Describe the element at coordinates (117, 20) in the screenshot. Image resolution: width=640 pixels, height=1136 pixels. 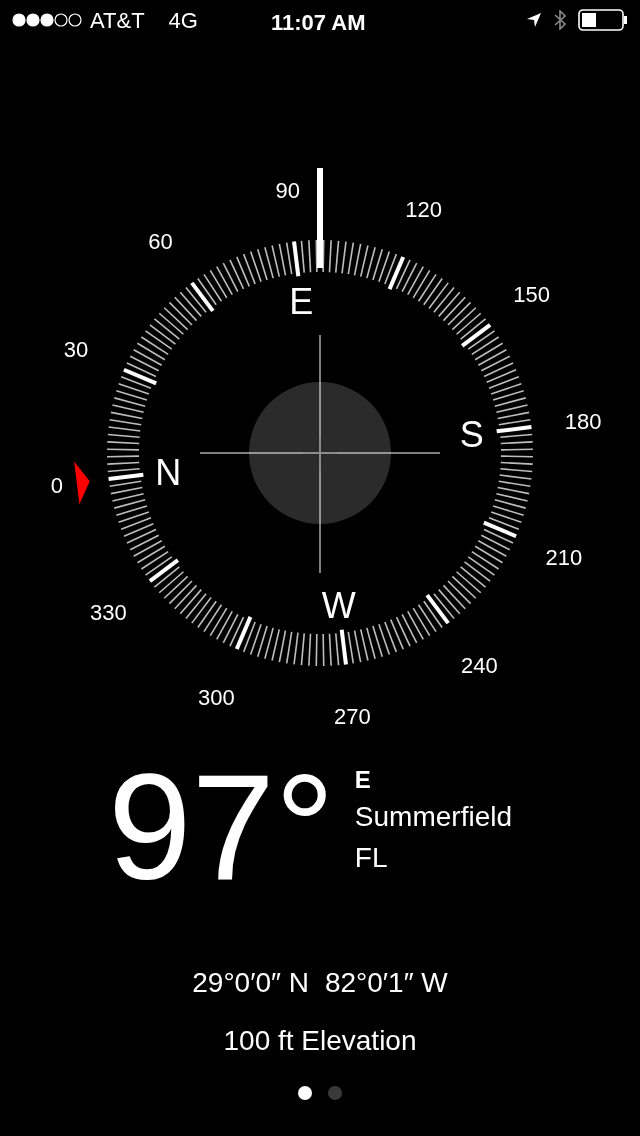
I see `carrier-name: AT&T` at that location.